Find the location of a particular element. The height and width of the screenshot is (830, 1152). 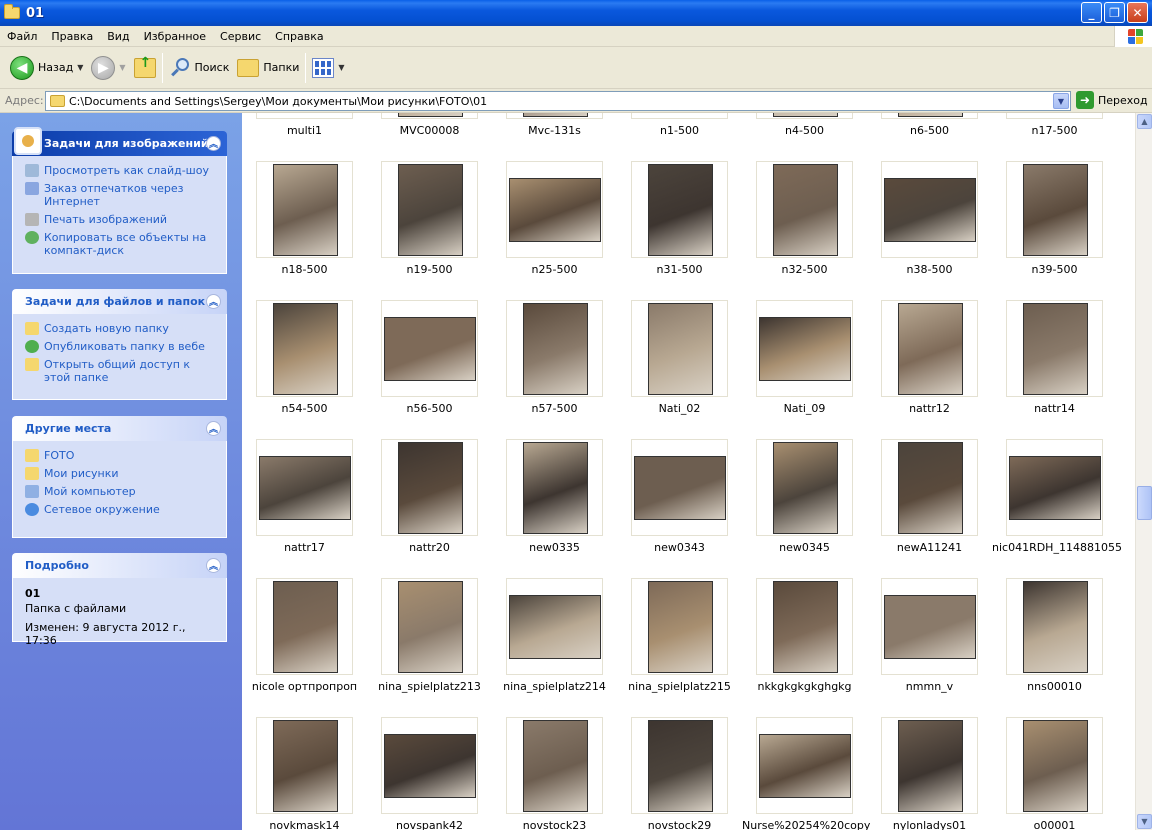

file-name-label: nylonladys01 is located at coordinates (929, 824).